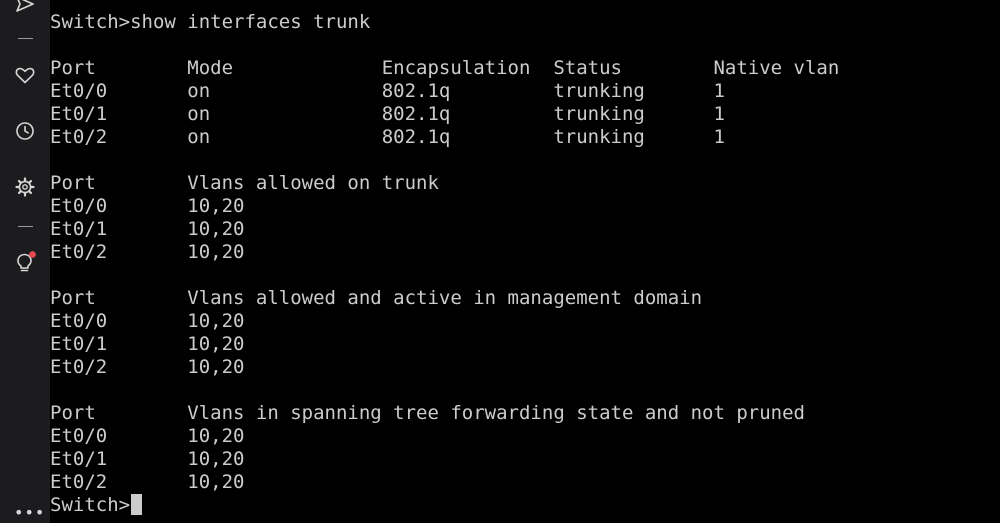  Describe the element at coordinates (32, 254) in the screenshot. I see `notification-dot` at that location.